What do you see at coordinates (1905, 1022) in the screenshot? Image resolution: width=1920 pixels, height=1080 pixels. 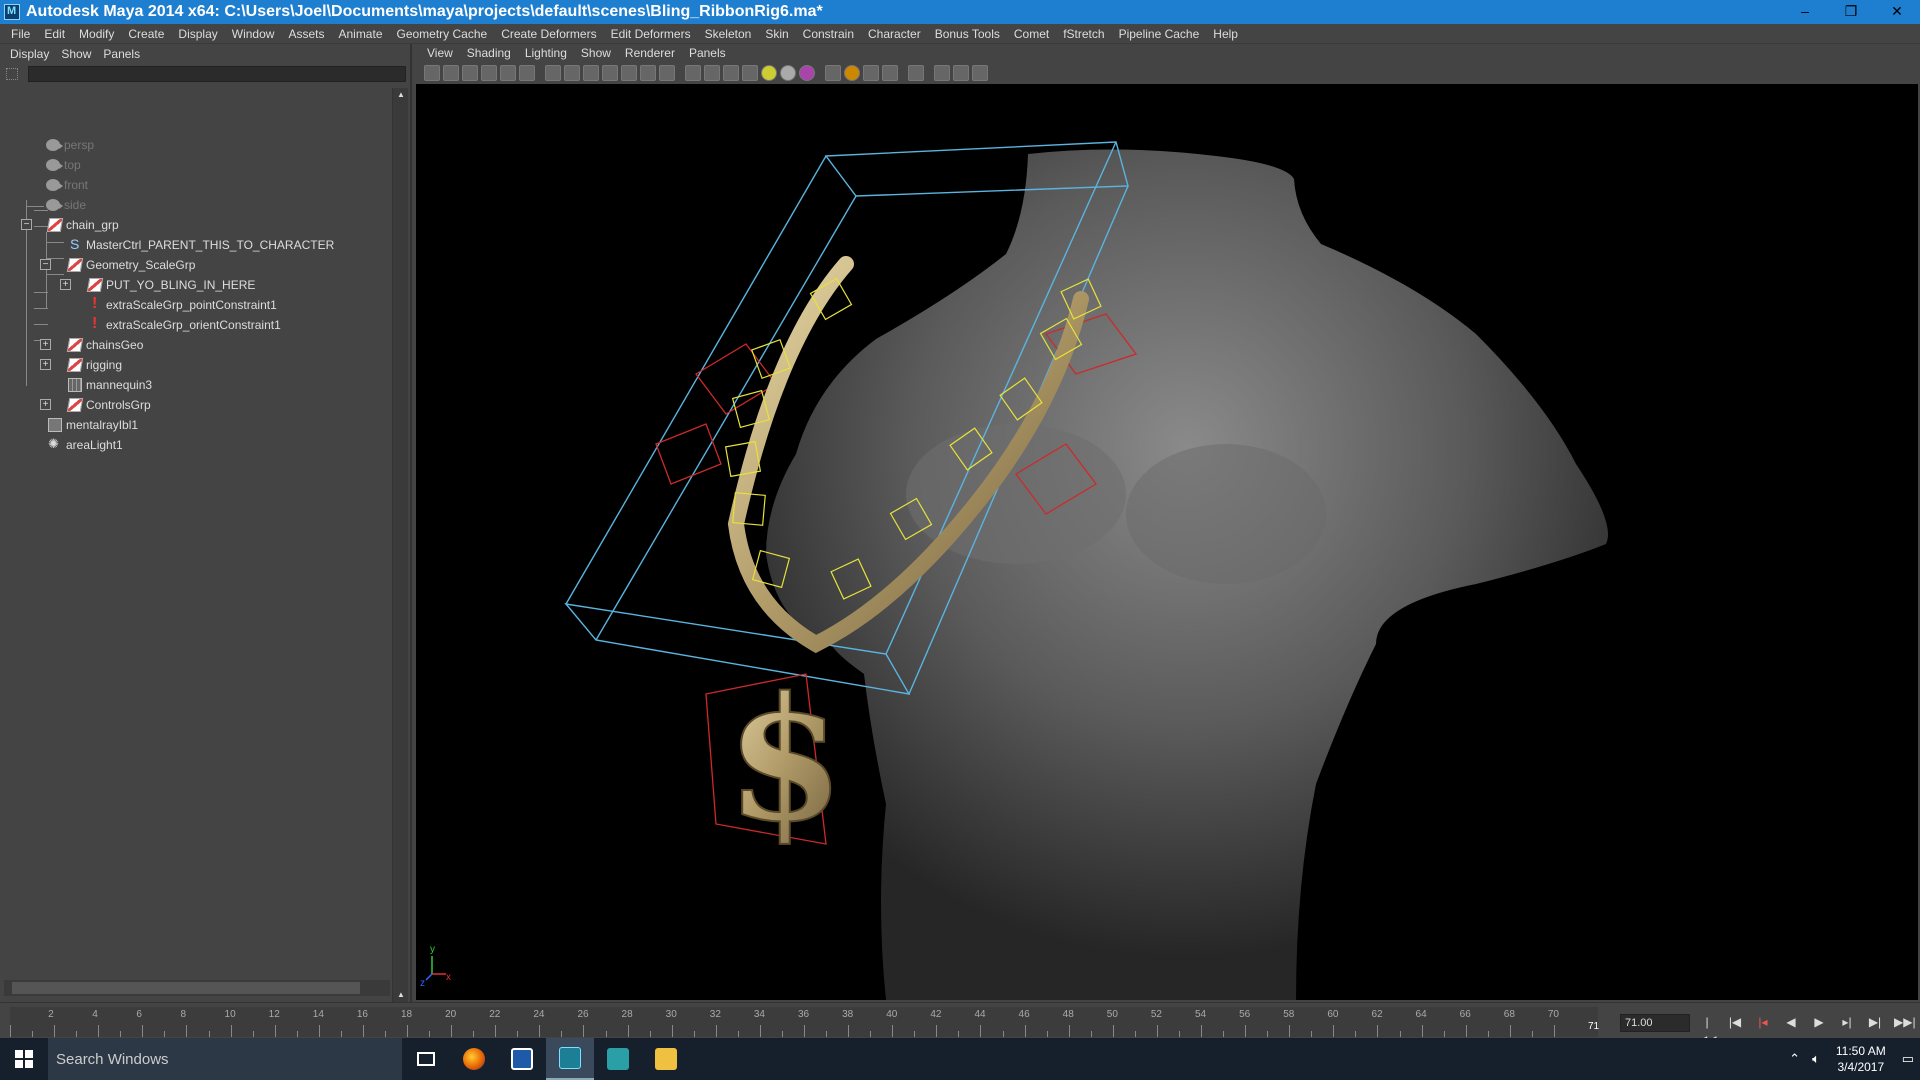 I see `go-to-end-icon: ▶▶|` at bounding box center [1905, 1022].